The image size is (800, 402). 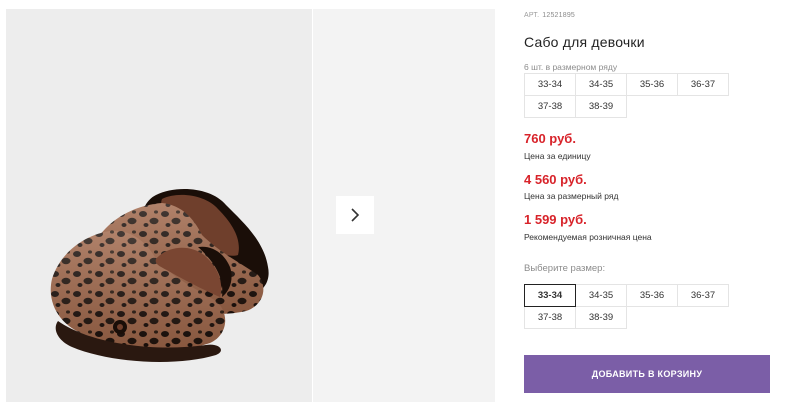 What do you see at coordinates (601, 106) in the screenshot?
I see `pack-size: 38-39` at bounding box center [601, 106].